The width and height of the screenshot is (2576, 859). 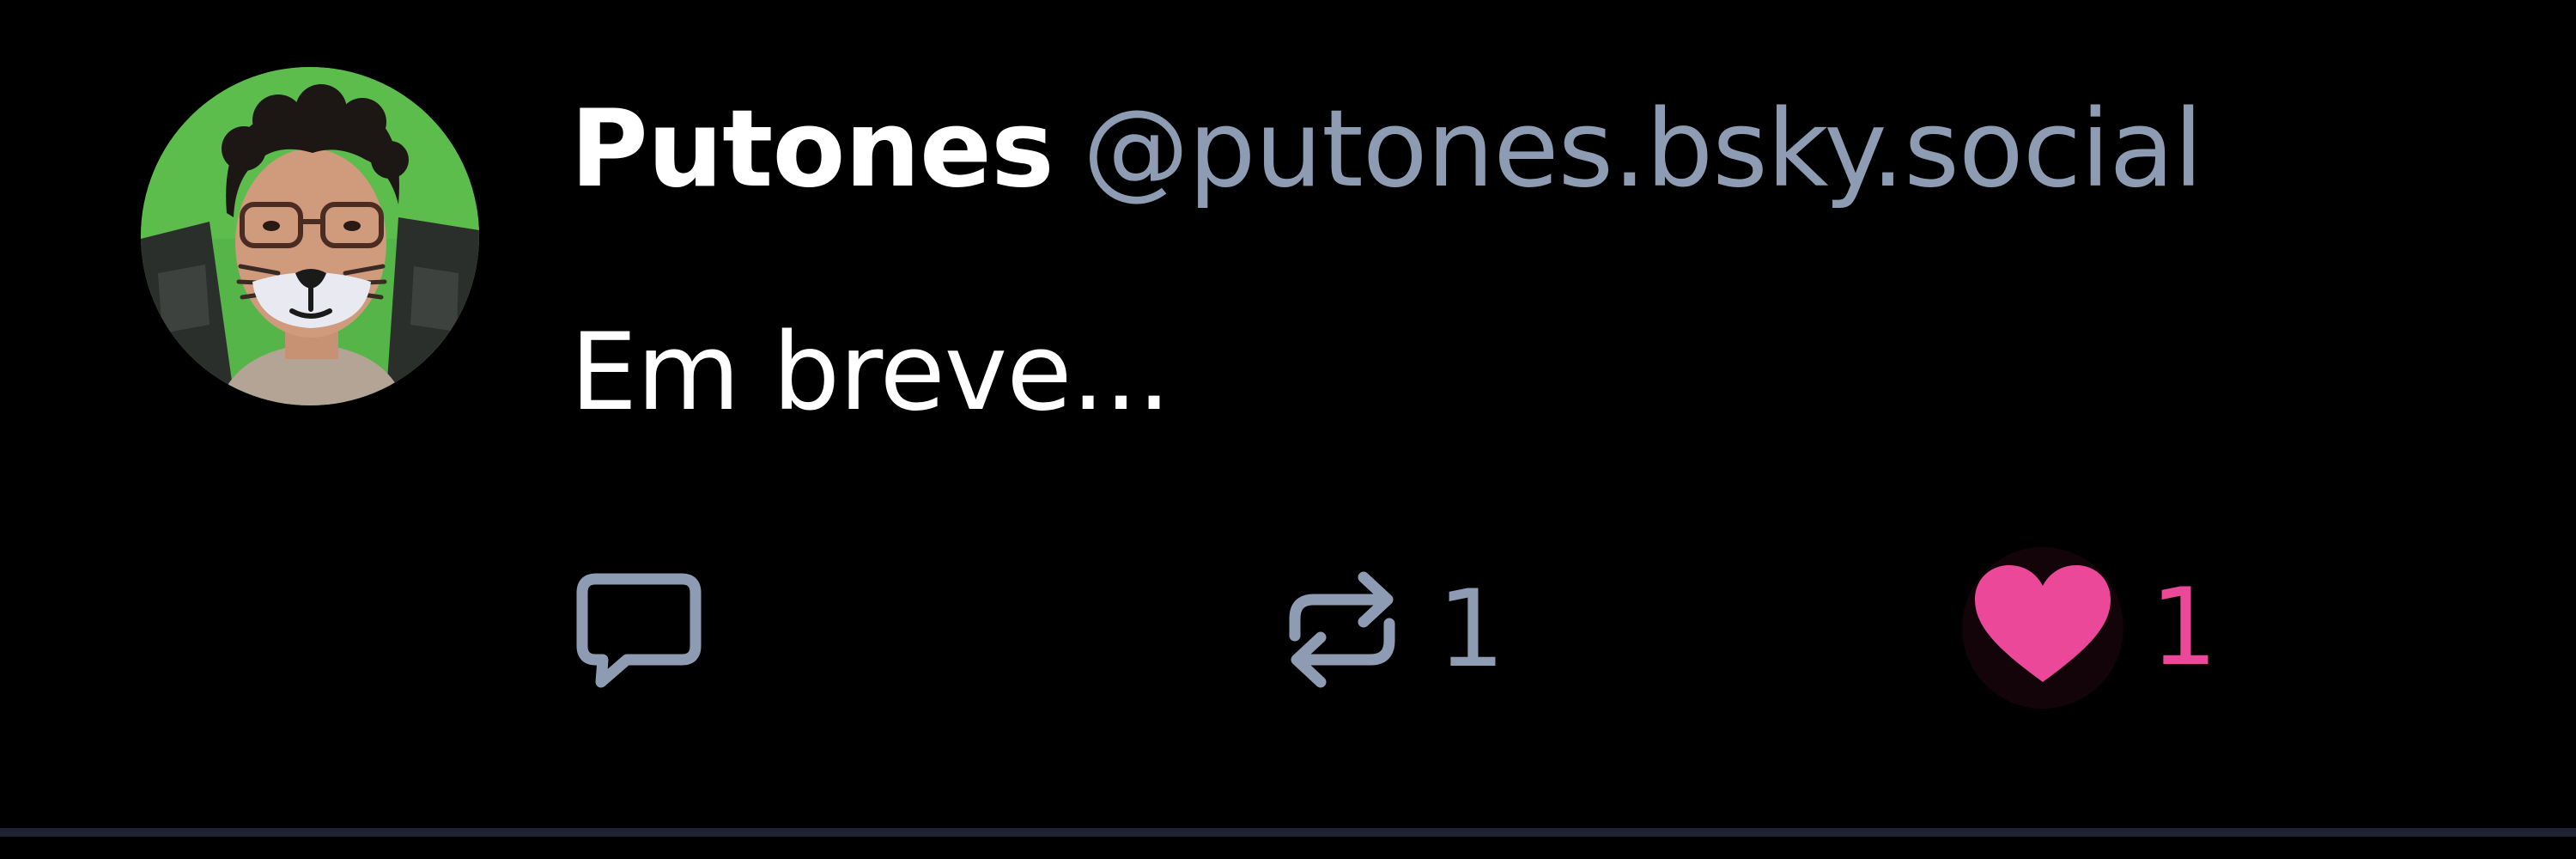 I want to click on author-avatar, so click(x=310, y=236).